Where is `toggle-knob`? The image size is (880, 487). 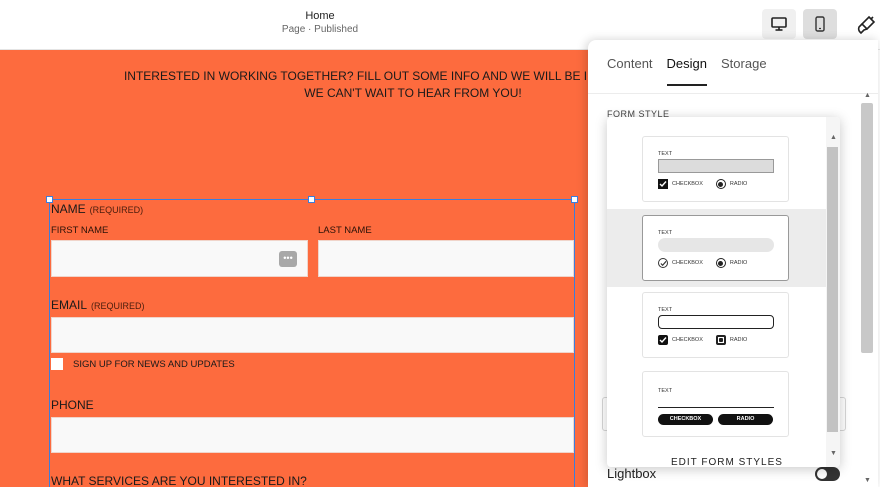
toggle-knob is located at coordinates (822, 474).